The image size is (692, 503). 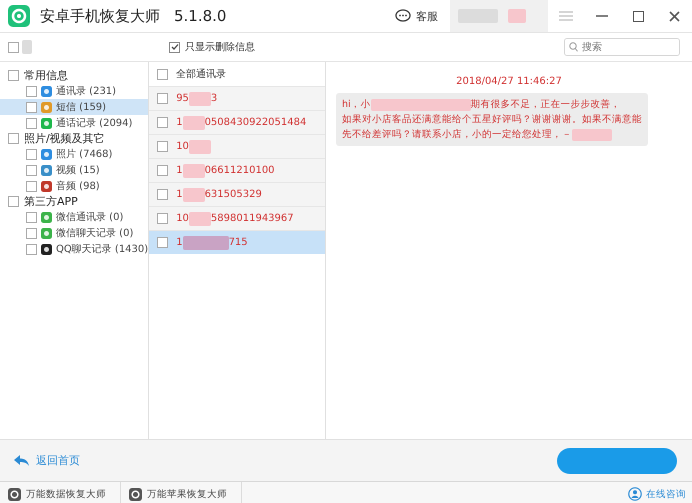 What do you see at coordinates (220, 47) in the screenshot?
I see `filter-label: 只显示删除信息` at bounding box center [220, 47].